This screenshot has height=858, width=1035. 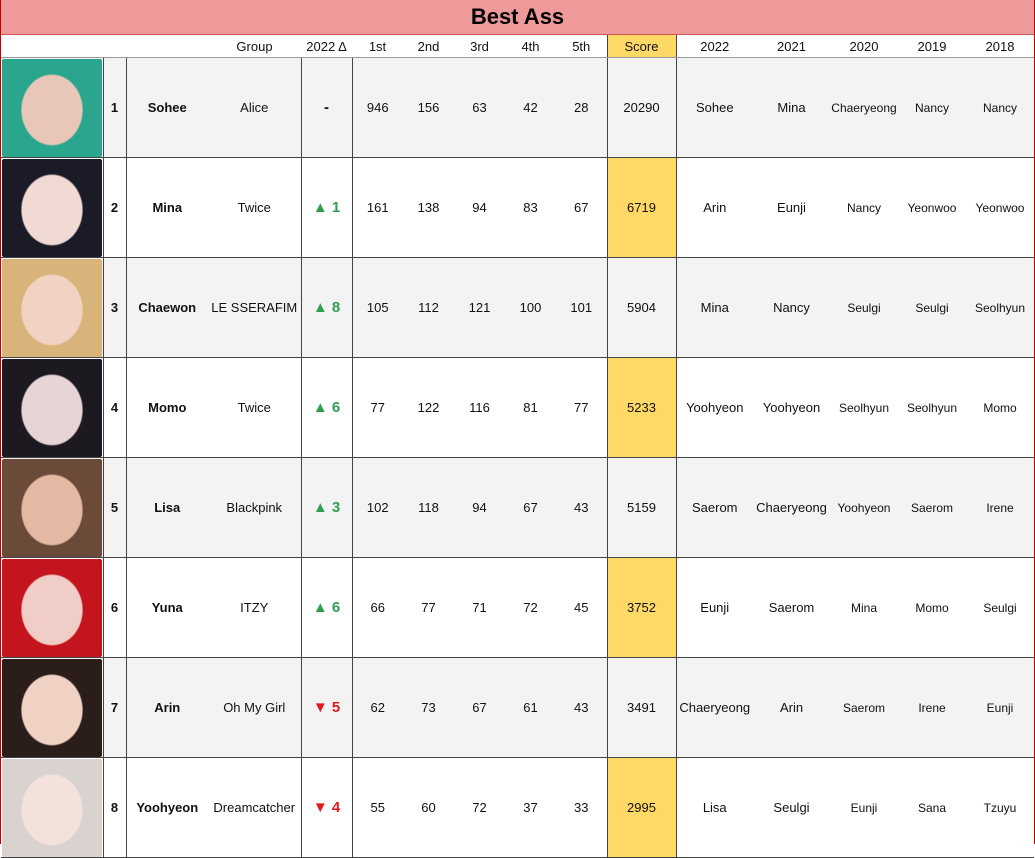 I want to click on first-votes-cell: 55, so click(x=377, y=807).